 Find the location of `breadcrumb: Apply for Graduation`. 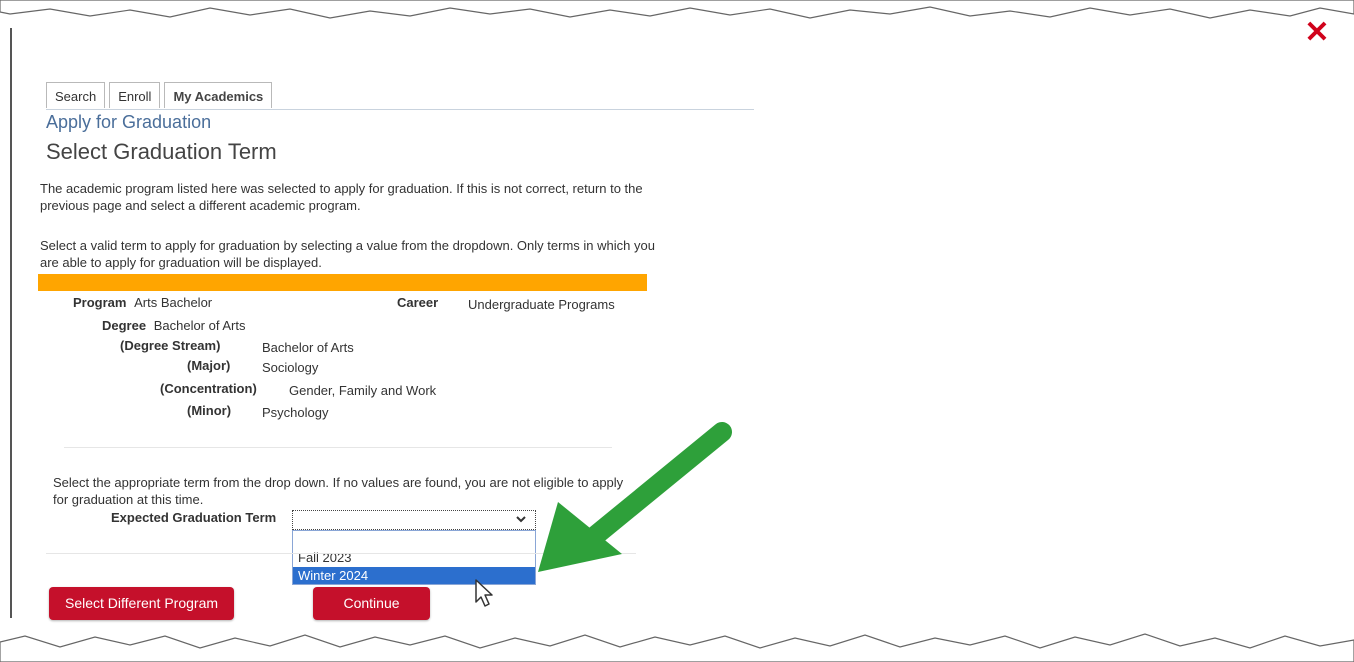

breadcrumb: Apply for Graduation is located at coordinates (129, 122).